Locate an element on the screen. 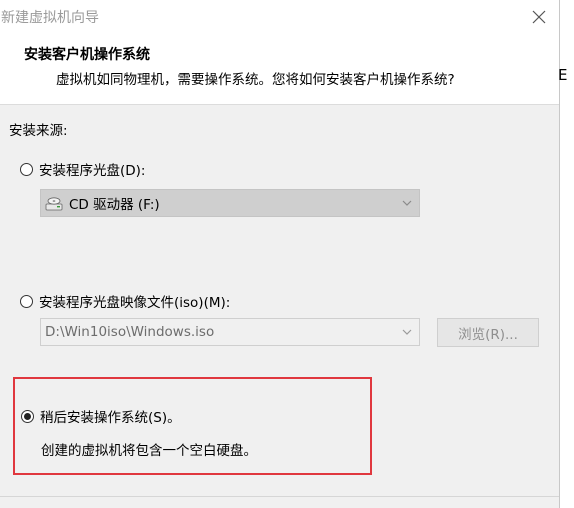  cd-drive-value: CD 驱动器 (F:) is located at coordinates (114, 205).